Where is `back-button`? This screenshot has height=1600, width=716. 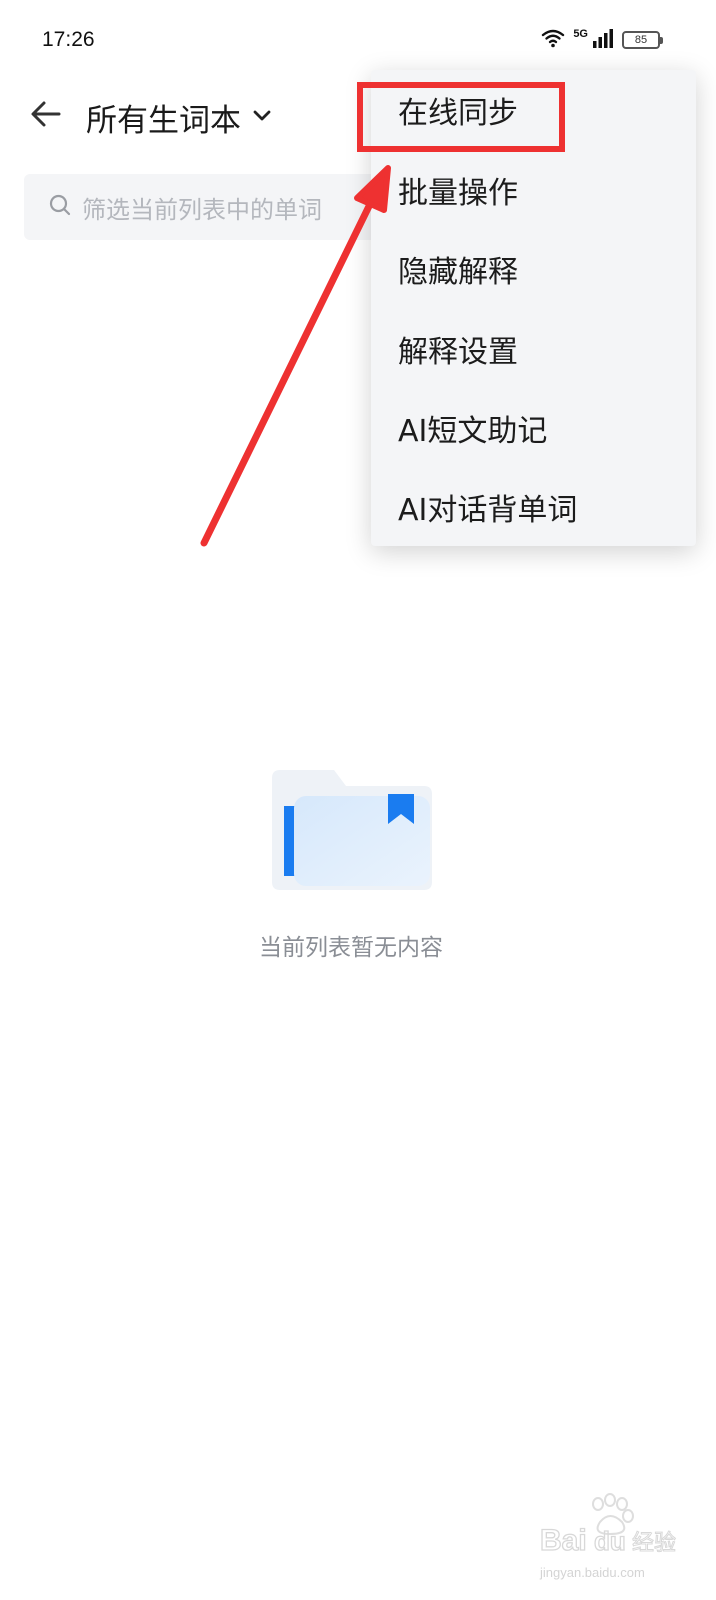
back-button is located at coordinates (46, 116).